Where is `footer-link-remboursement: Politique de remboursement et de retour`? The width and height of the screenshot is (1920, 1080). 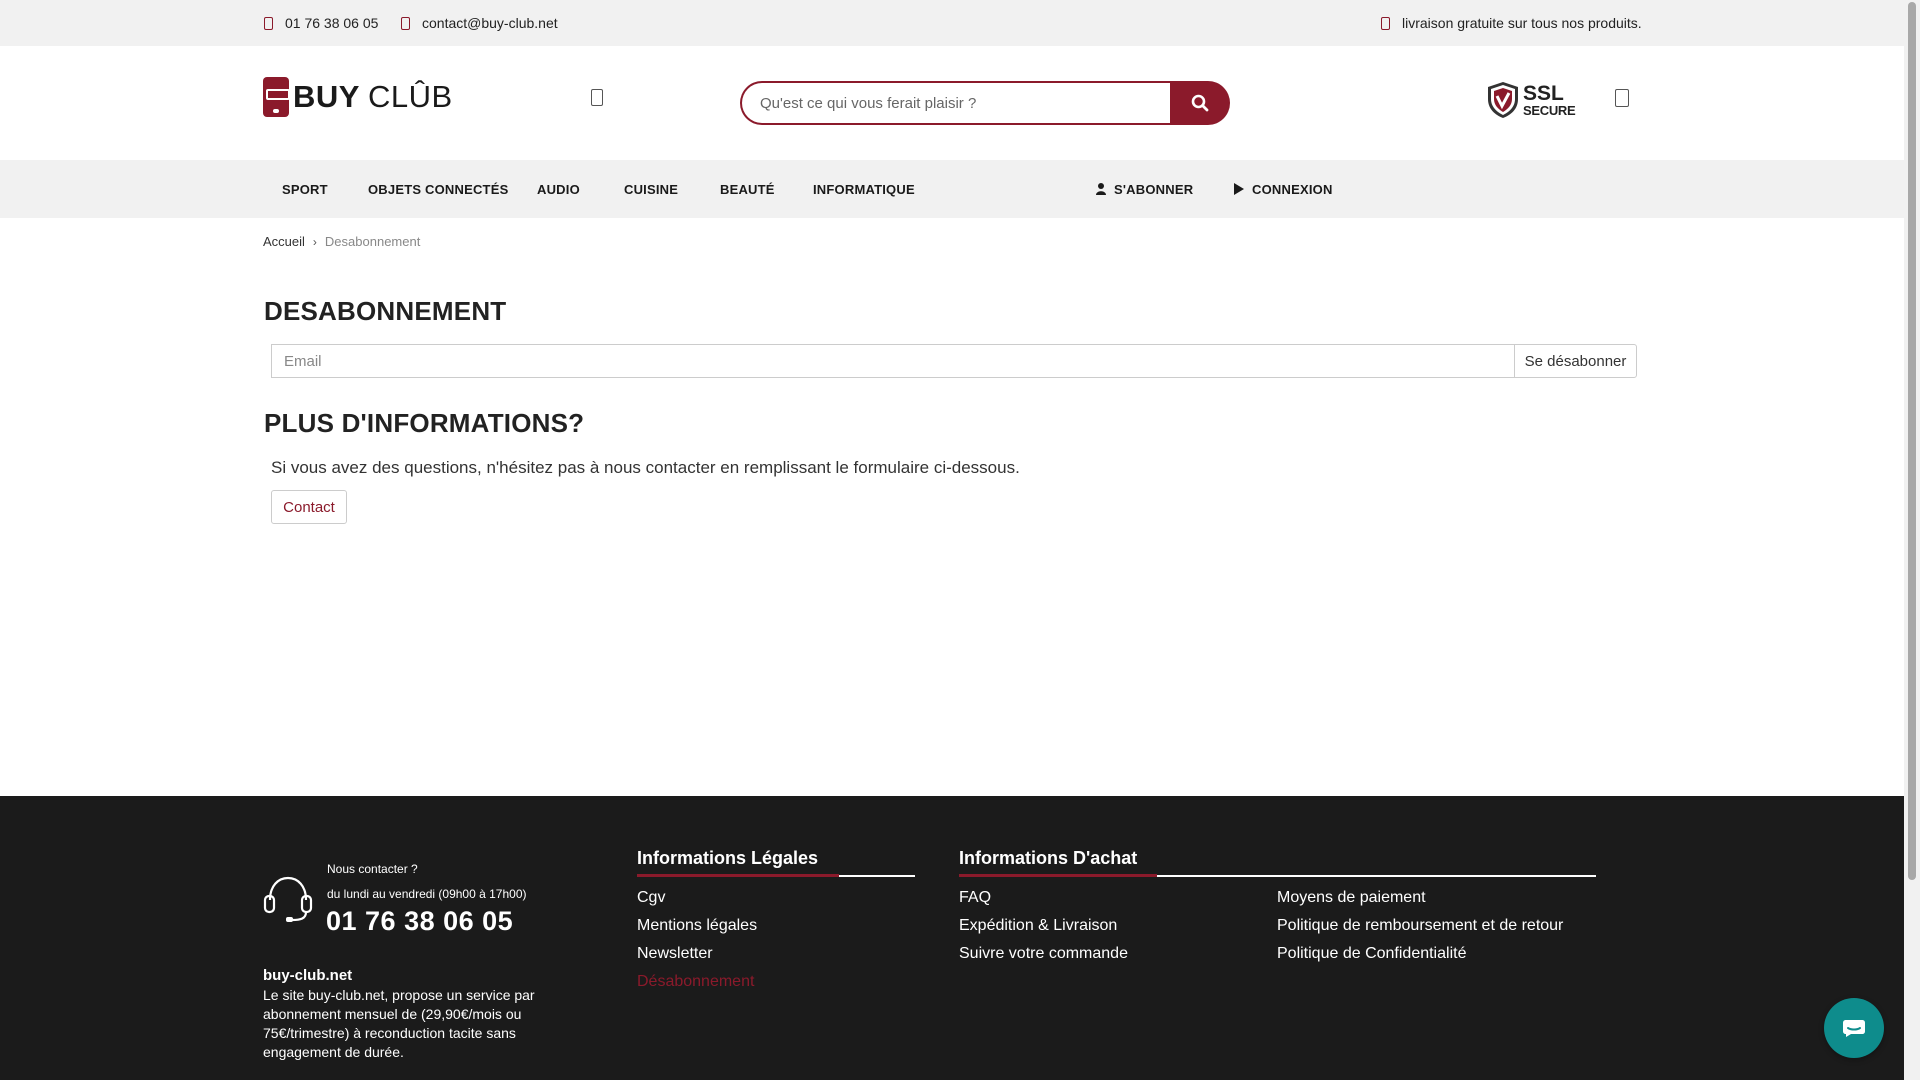 footer-link-remboursement: Politique de remboursement et de retour is located at coordinates (1420, 926).